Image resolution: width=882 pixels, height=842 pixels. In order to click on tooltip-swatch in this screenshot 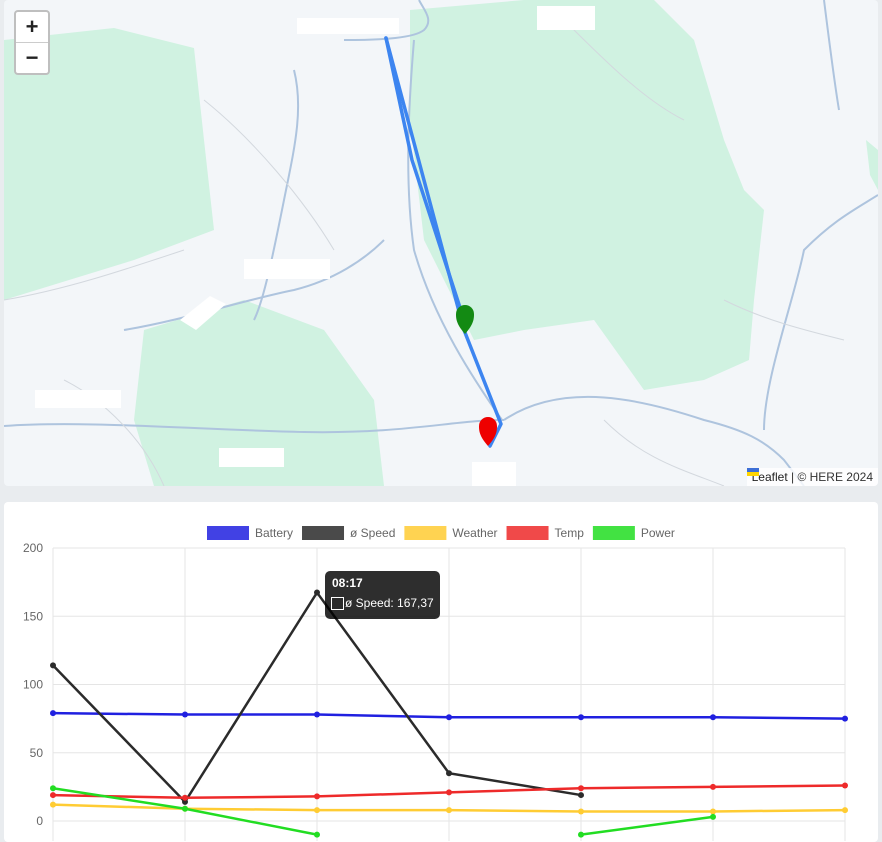, I will do `click(337, 603)`.